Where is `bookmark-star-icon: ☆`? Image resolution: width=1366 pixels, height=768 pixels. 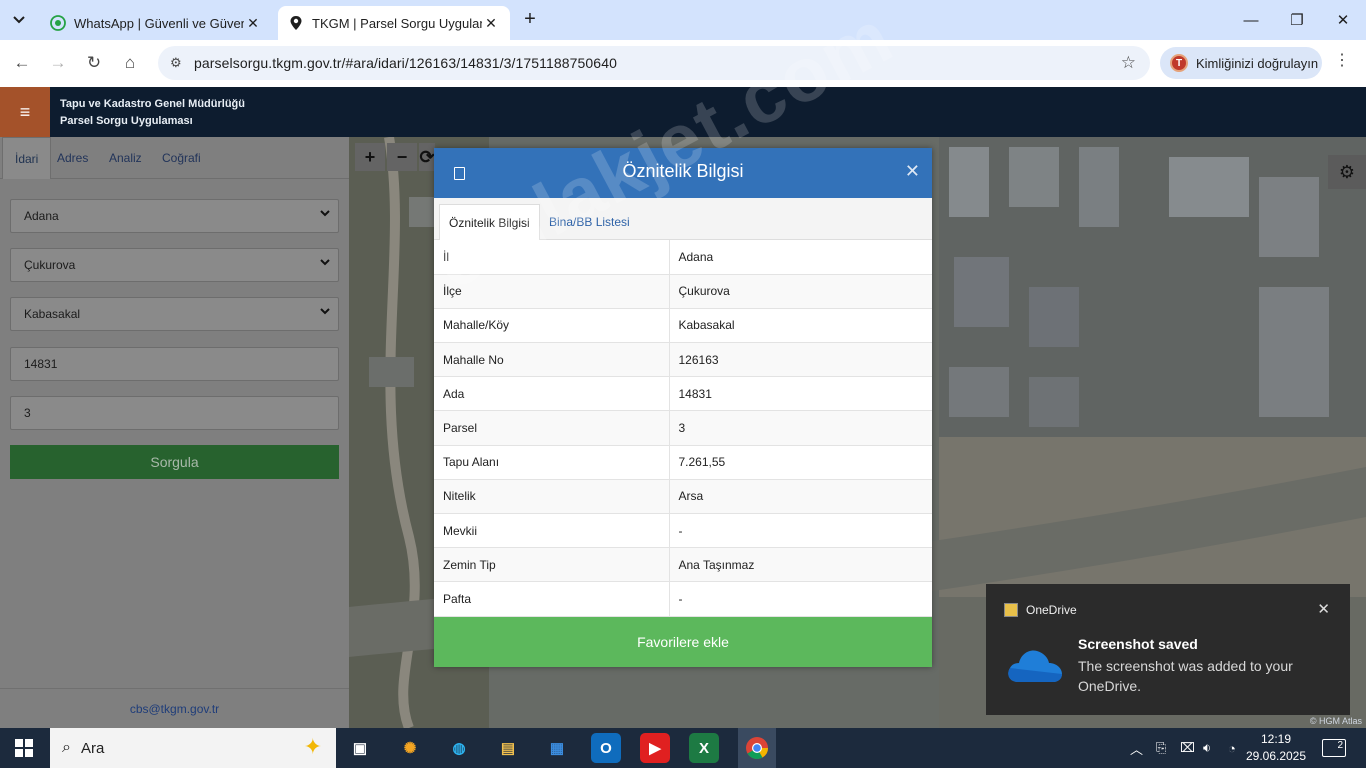
bookmark-star-icon: ☆ is located at coordinates (1128, 63).